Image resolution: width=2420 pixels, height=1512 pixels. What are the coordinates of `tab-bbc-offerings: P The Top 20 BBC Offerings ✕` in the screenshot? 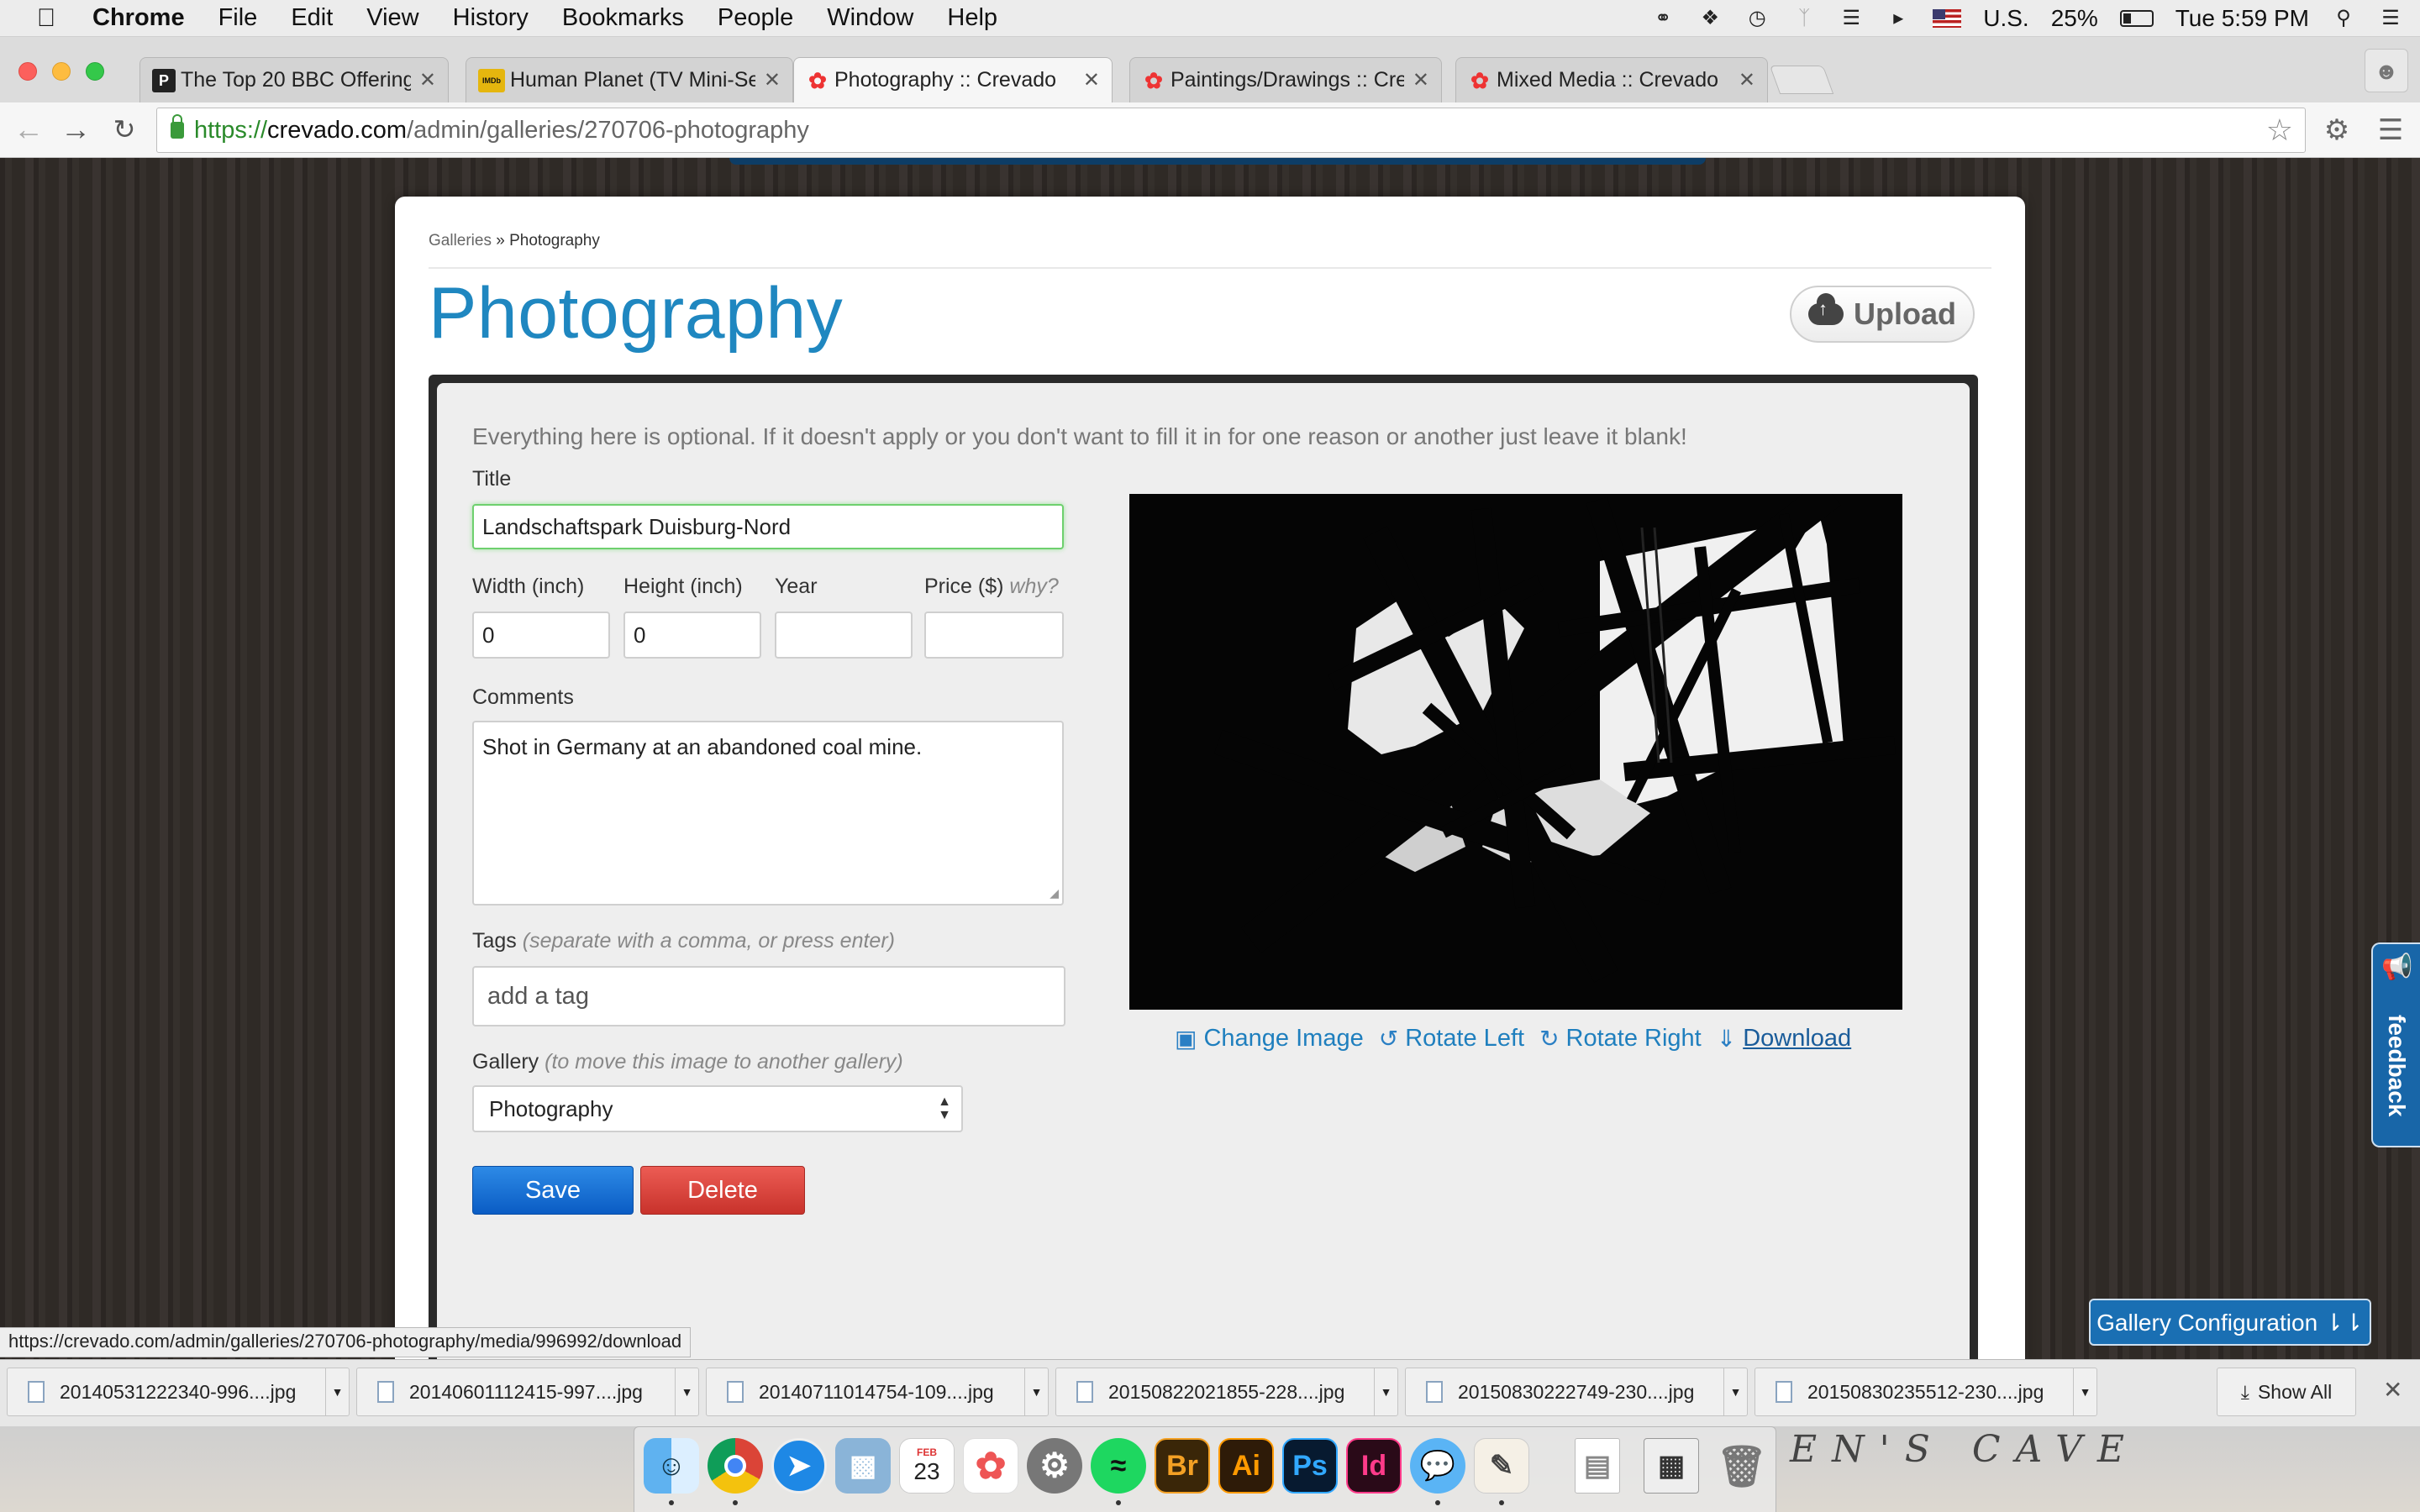 It's located at (294, 79).